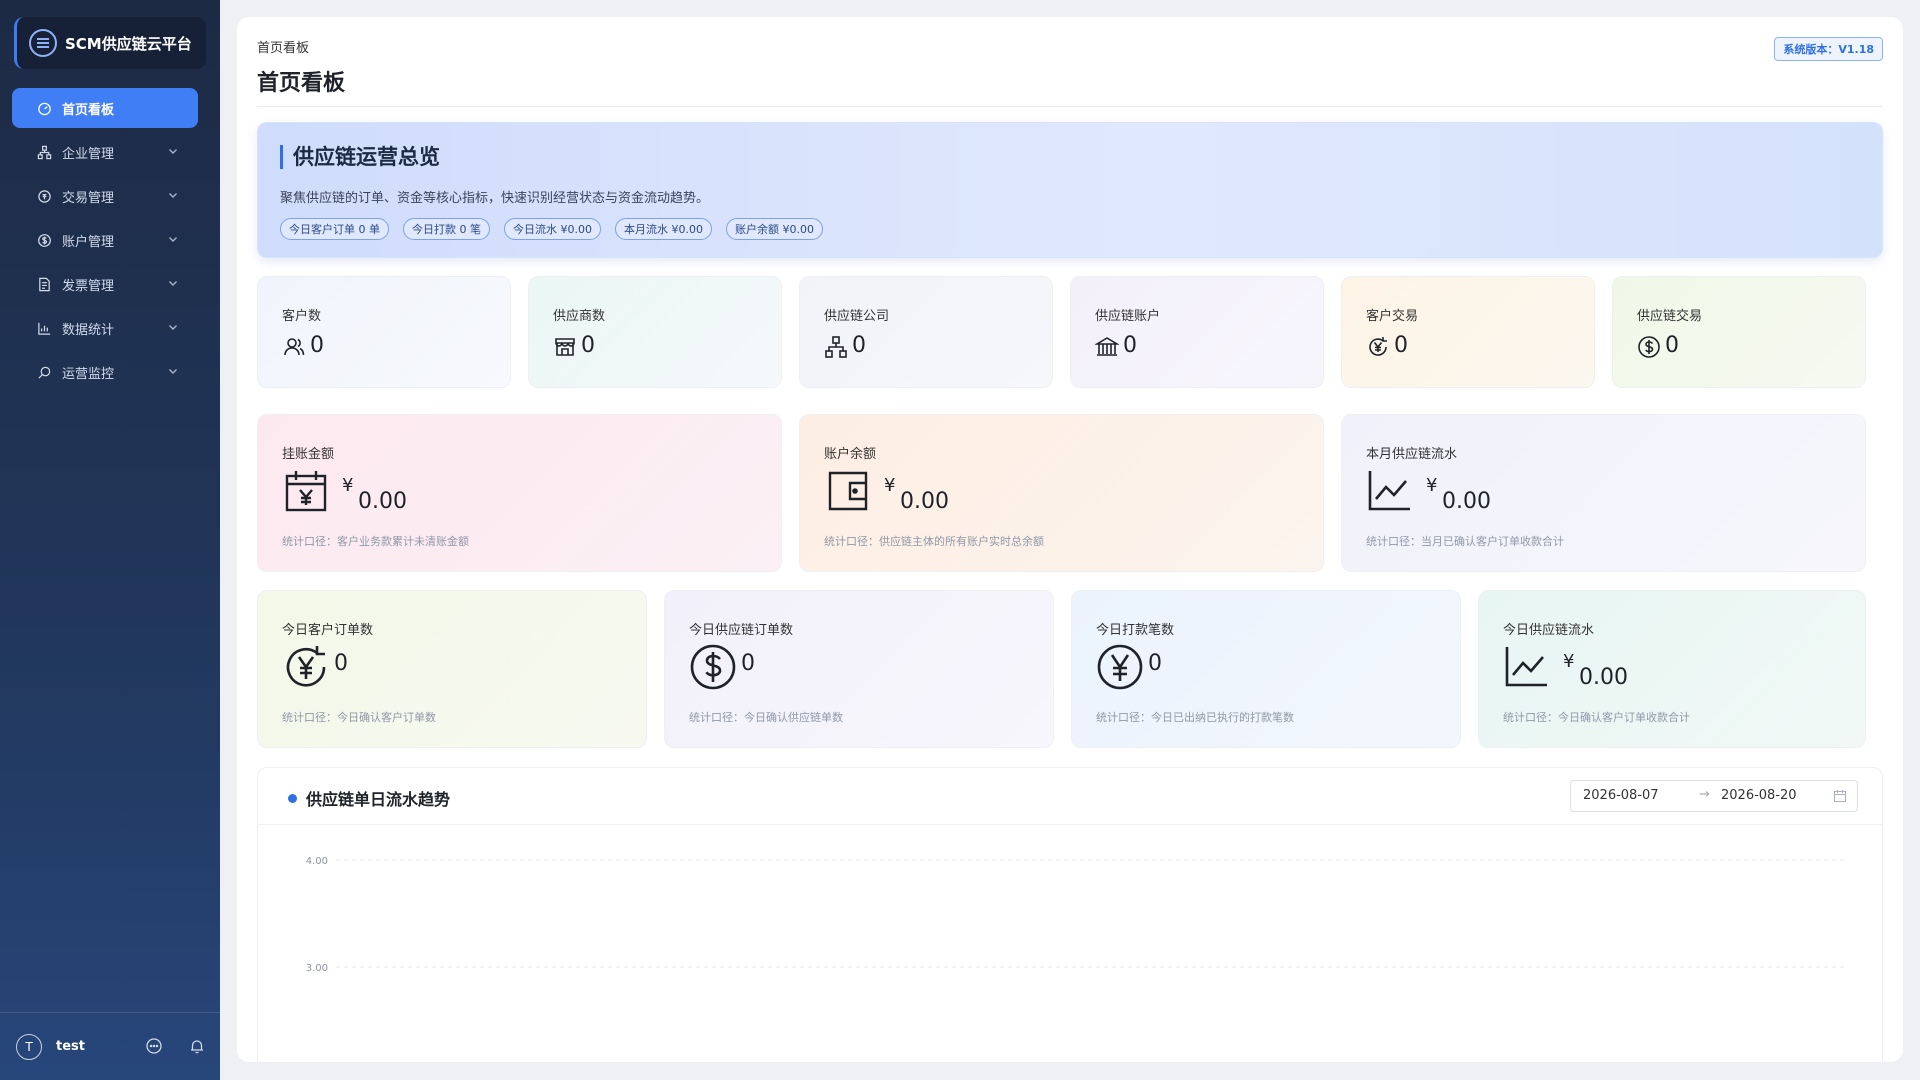 The image size is (1920, 1080). Describe the element at coordinates (1672, 669) in the screenshot. I see `today-card-sc-flow: 今日供应链流水 ¥ 0.00 统计口径：今日确认客户订单收款合计` at that location.